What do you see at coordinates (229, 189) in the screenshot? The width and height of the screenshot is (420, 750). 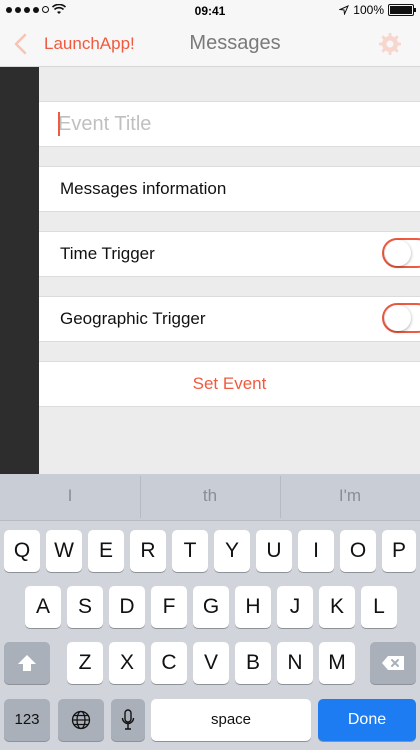 I see `messages-information-cell: Messages information` at bounding box center [229, 189].